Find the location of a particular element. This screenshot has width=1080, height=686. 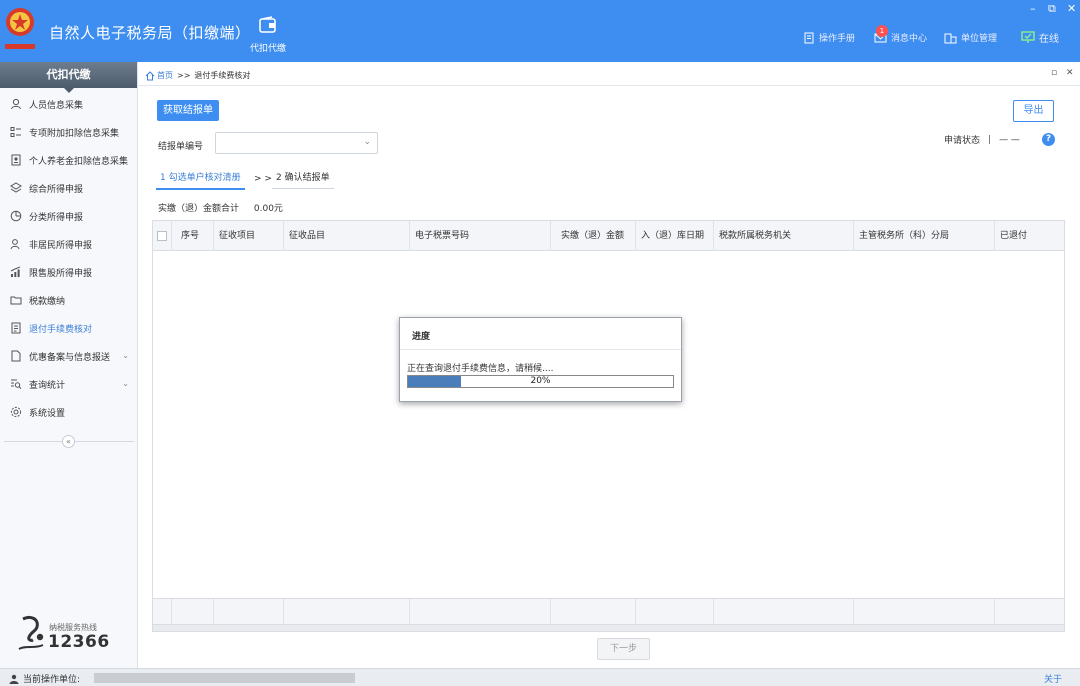

fetch-bill-button: 获取结报单 is located at coordinates (188, 110).